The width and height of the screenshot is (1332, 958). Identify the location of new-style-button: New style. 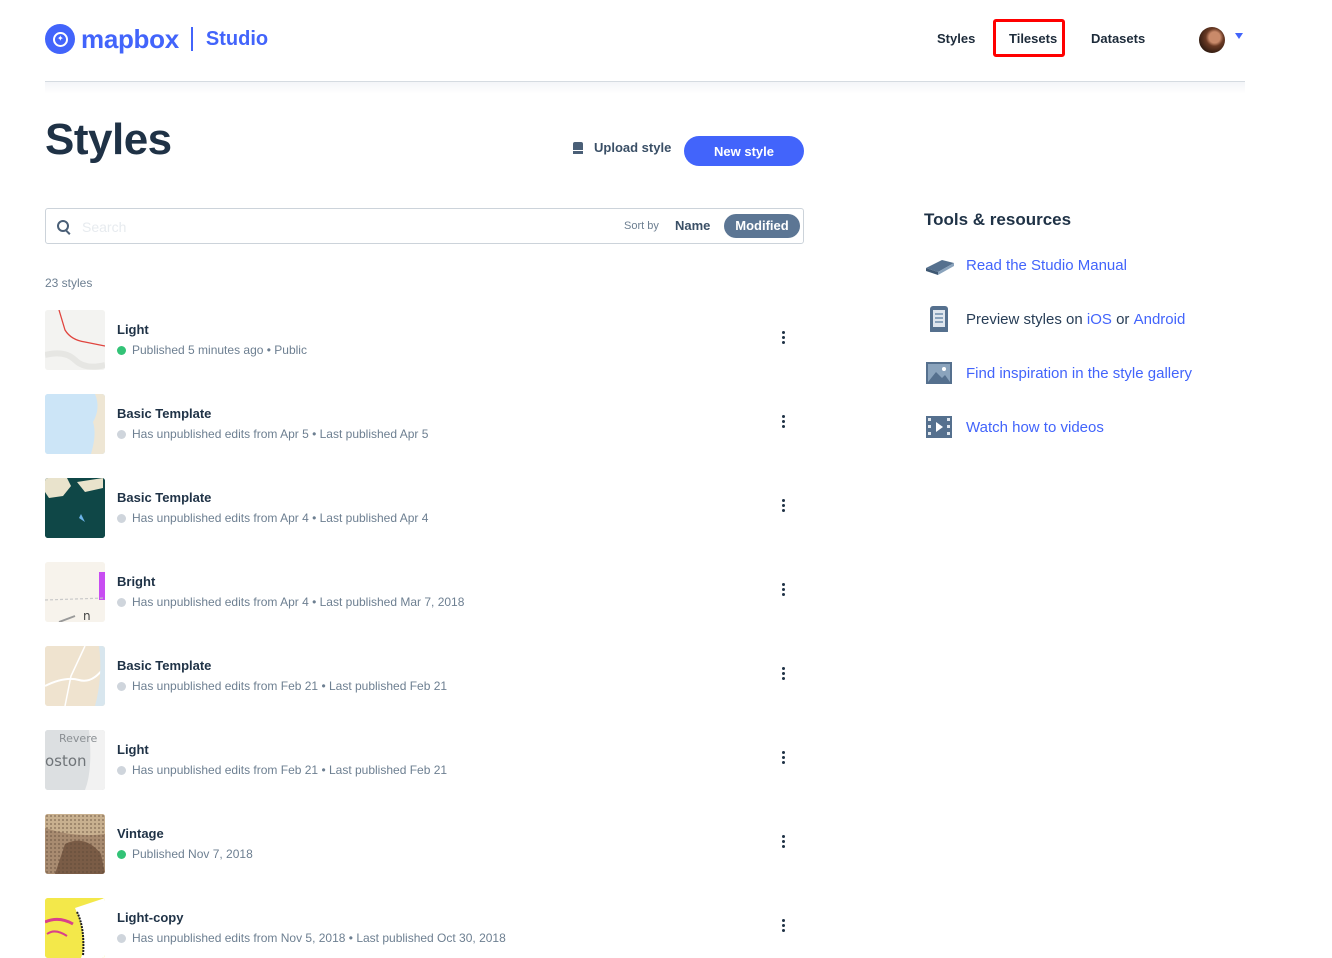
(744, 151).